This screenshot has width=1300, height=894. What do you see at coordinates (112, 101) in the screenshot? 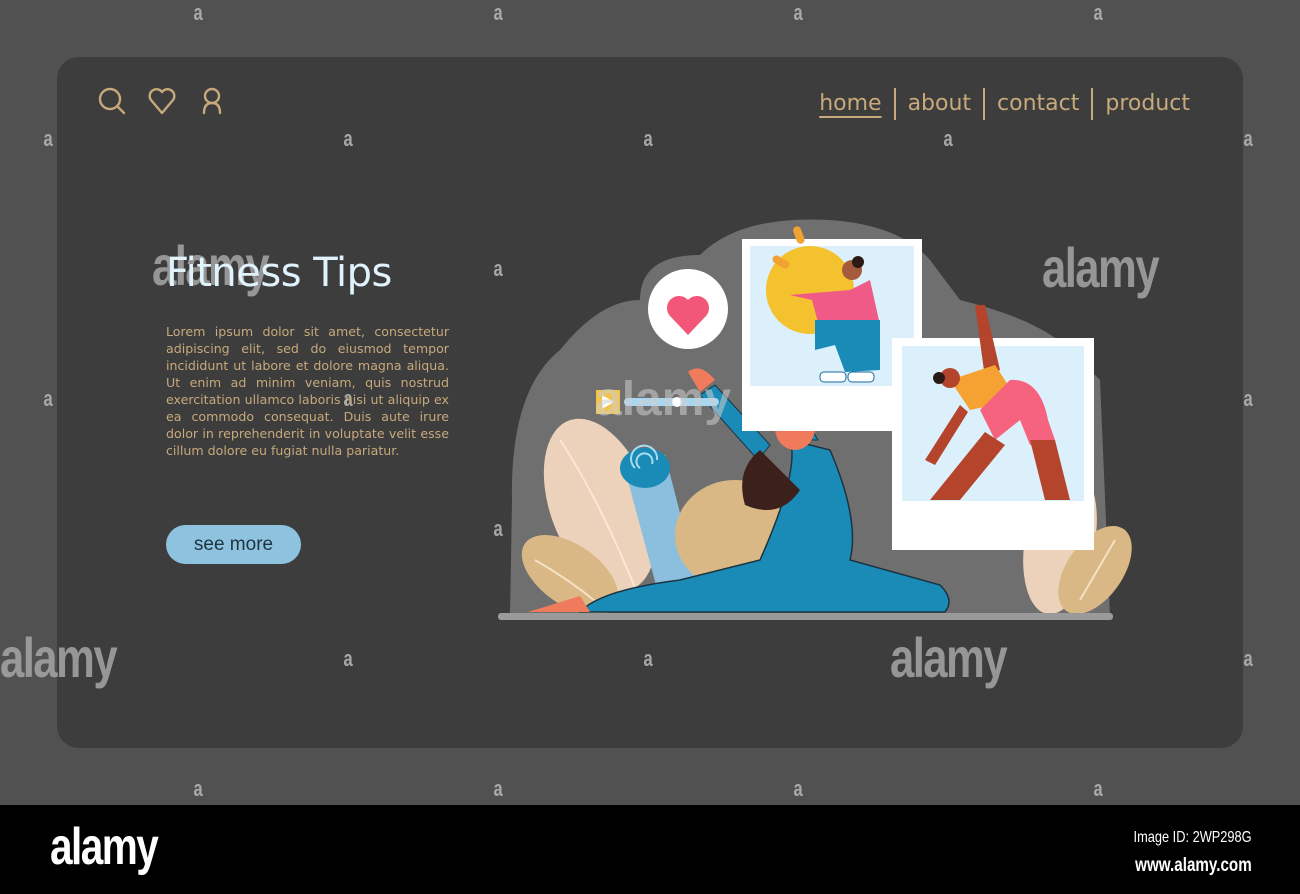
I see `search-icon` at bounding box center [112, 101].